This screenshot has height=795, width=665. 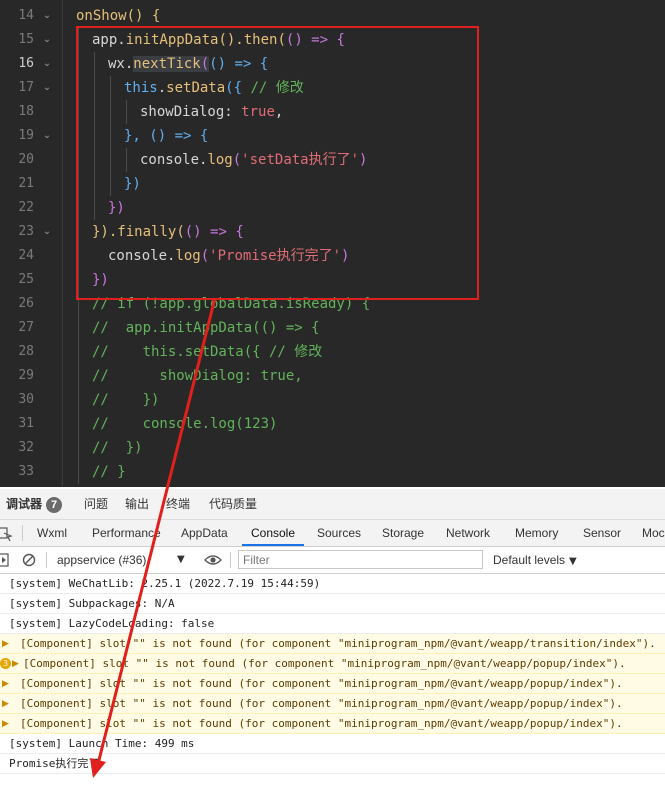 I want to click on clear-console-icon, so click(x=29, y=560).